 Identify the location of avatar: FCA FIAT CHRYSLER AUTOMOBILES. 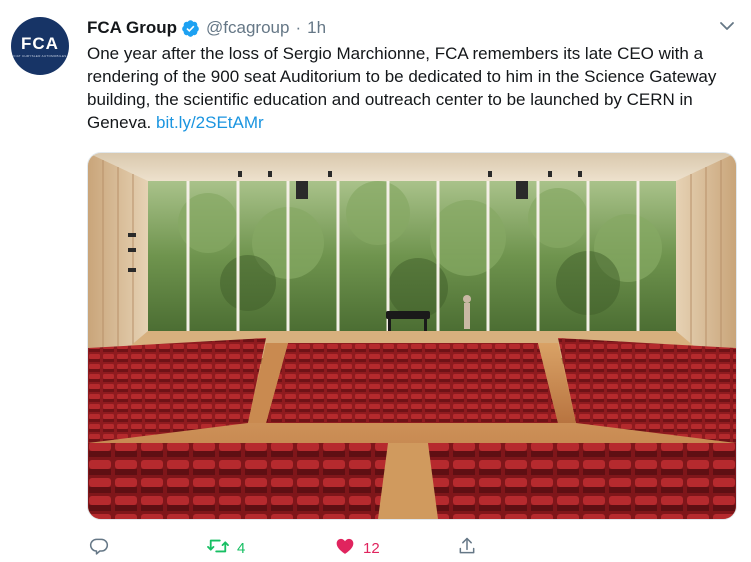
(40, 46).